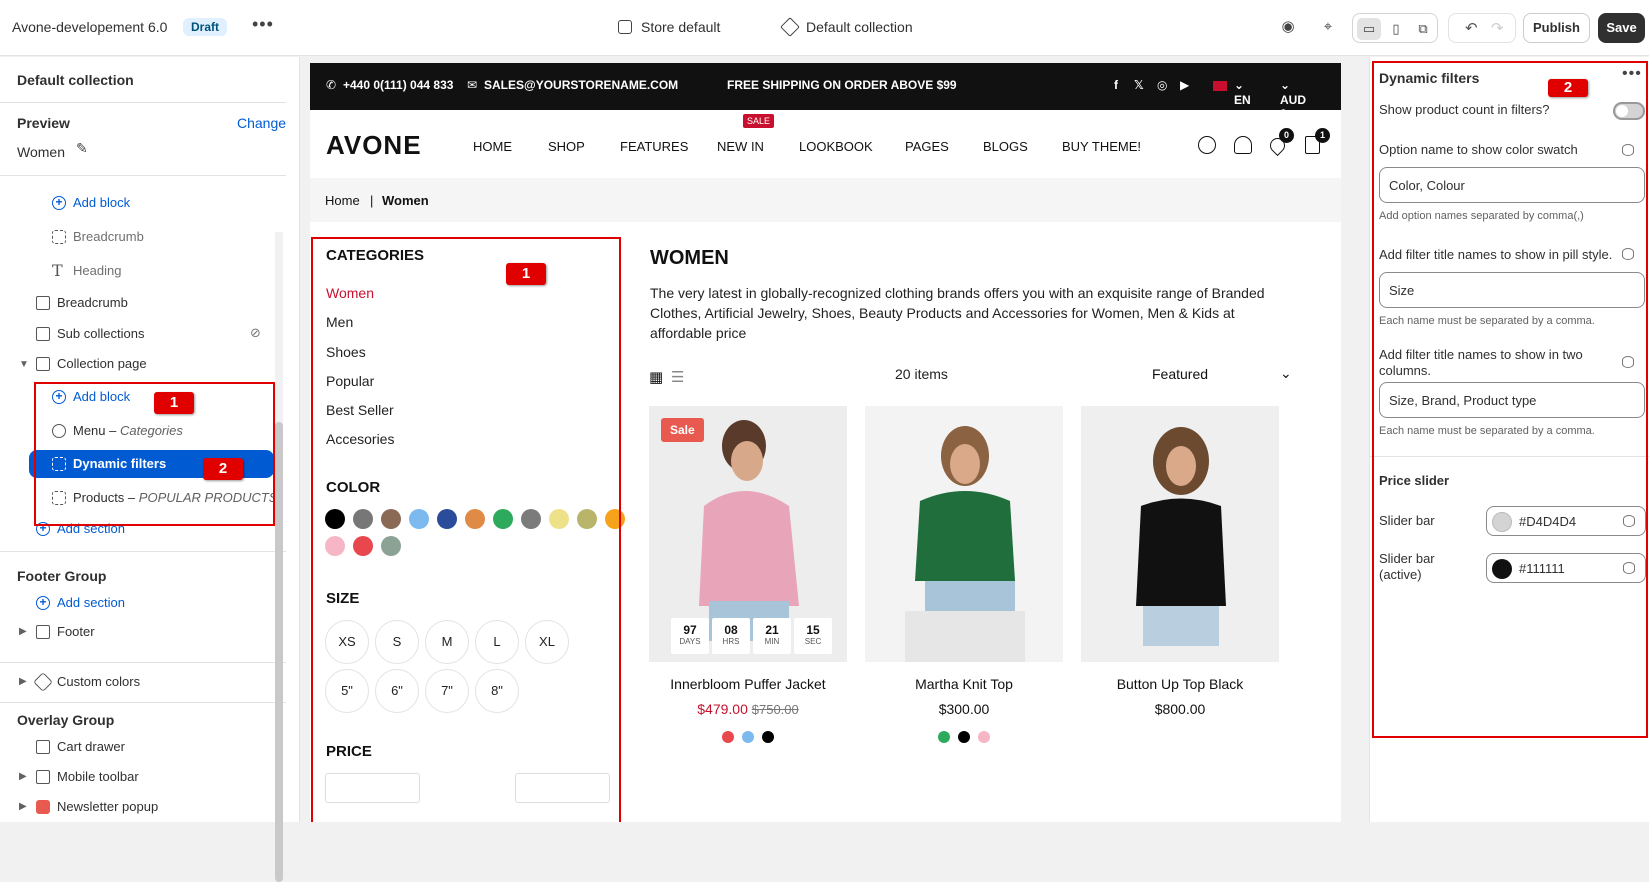 This screenshot has height=882, width=1649. Describe the element at coordinates (722, 709) in the screenshot. I see `sale-price: $479.00` at that location.